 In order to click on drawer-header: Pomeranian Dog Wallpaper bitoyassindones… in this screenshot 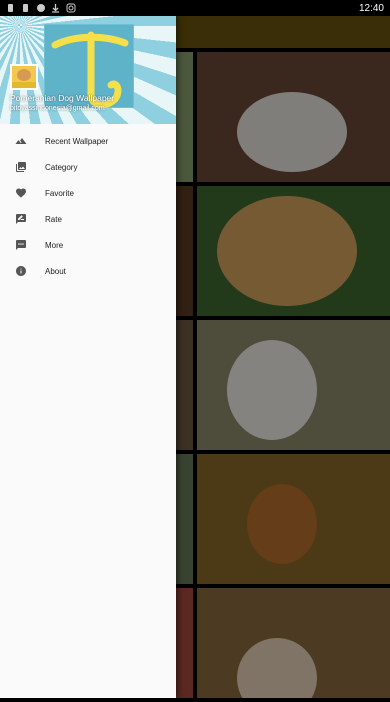, I will do `click(88, 70)`.